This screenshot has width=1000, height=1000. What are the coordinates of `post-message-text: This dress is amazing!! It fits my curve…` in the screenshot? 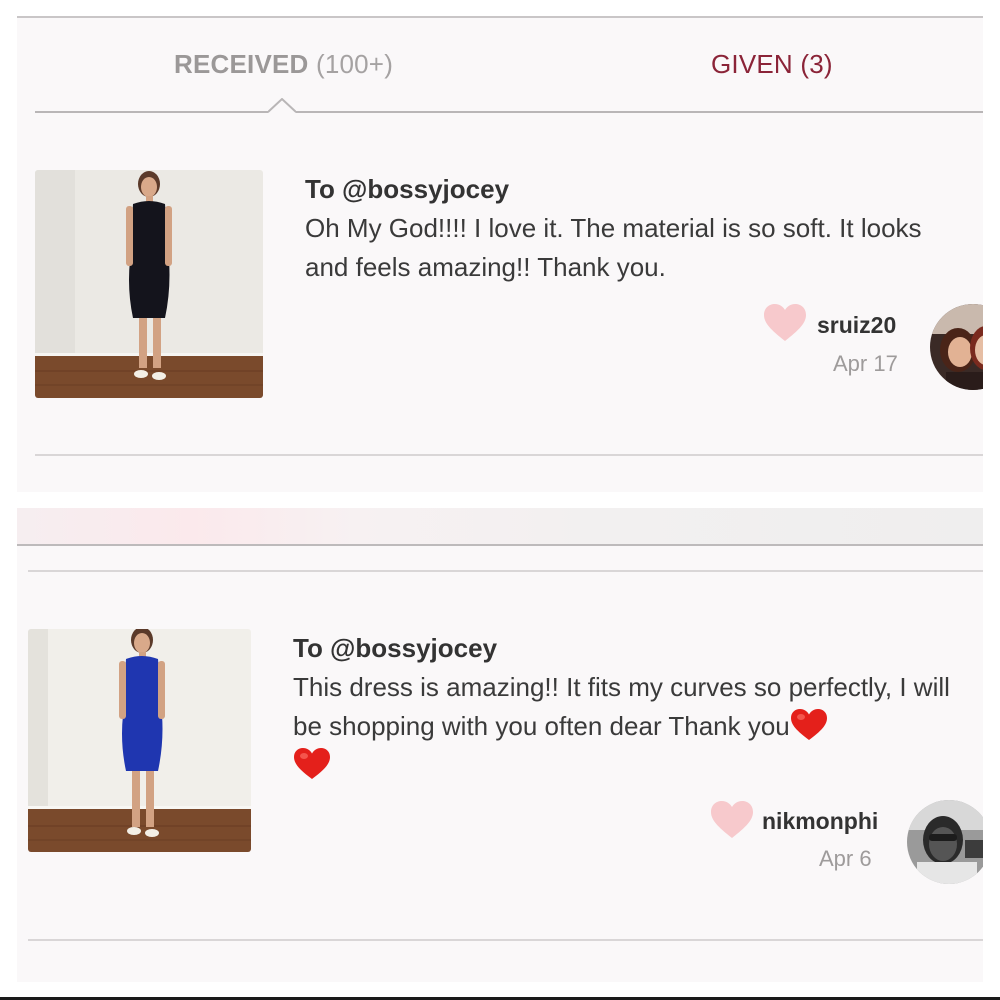 It's located at (621, 706).